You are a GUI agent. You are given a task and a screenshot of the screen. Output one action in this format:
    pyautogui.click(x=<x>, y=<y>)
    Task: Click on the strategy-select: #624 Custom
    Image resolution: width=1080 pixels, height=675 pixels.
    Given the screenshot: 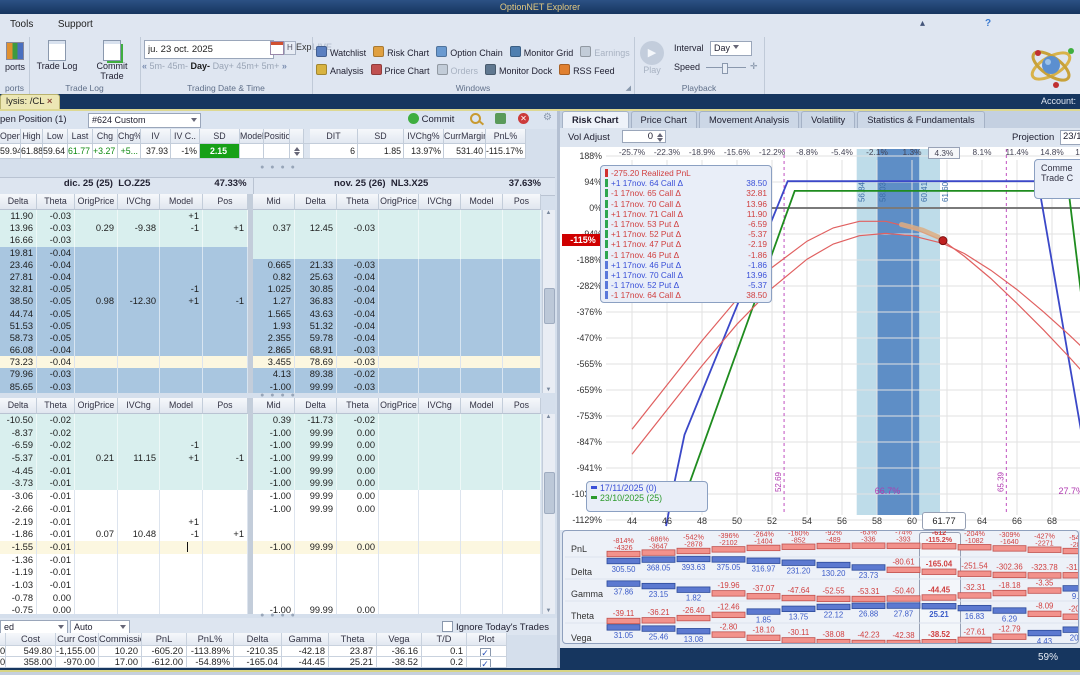 What is the action you would take?
    pyautogui.click(x=144, y=120)
    